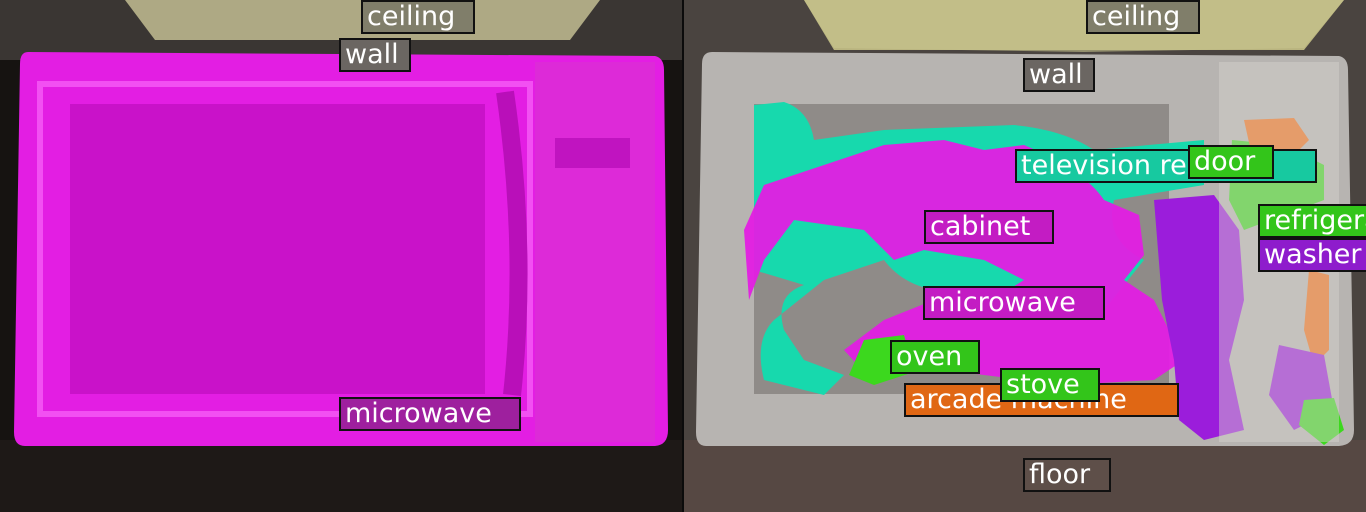  What do you see at coordinates (1074, 26) in the screenshot?
I see `ceiling-underside-mask` at bounding box center [1074, 26].